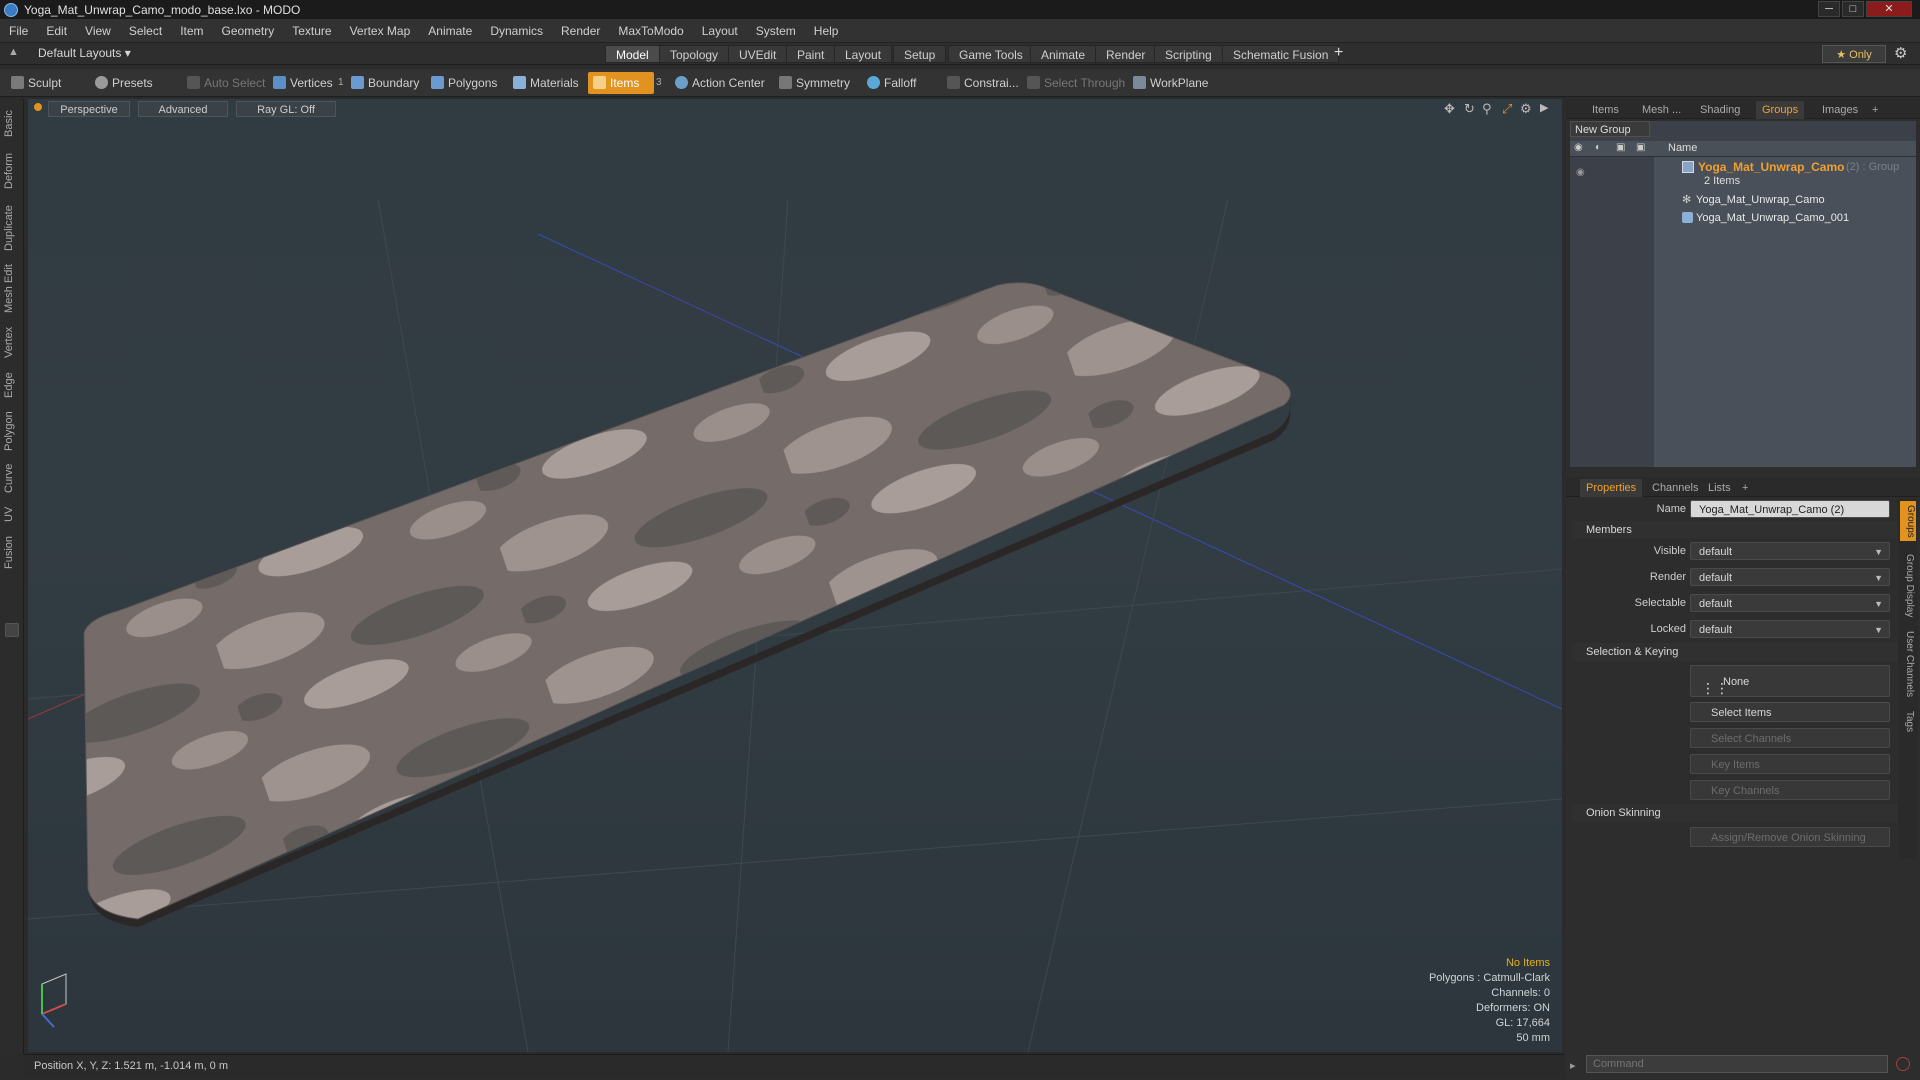 The height and width of the screenshot is (1080, 1920). Describe the element at coordinates (380, 31) in the screenshot. I see `menu-vertex-map: Vertex Map` at that location.